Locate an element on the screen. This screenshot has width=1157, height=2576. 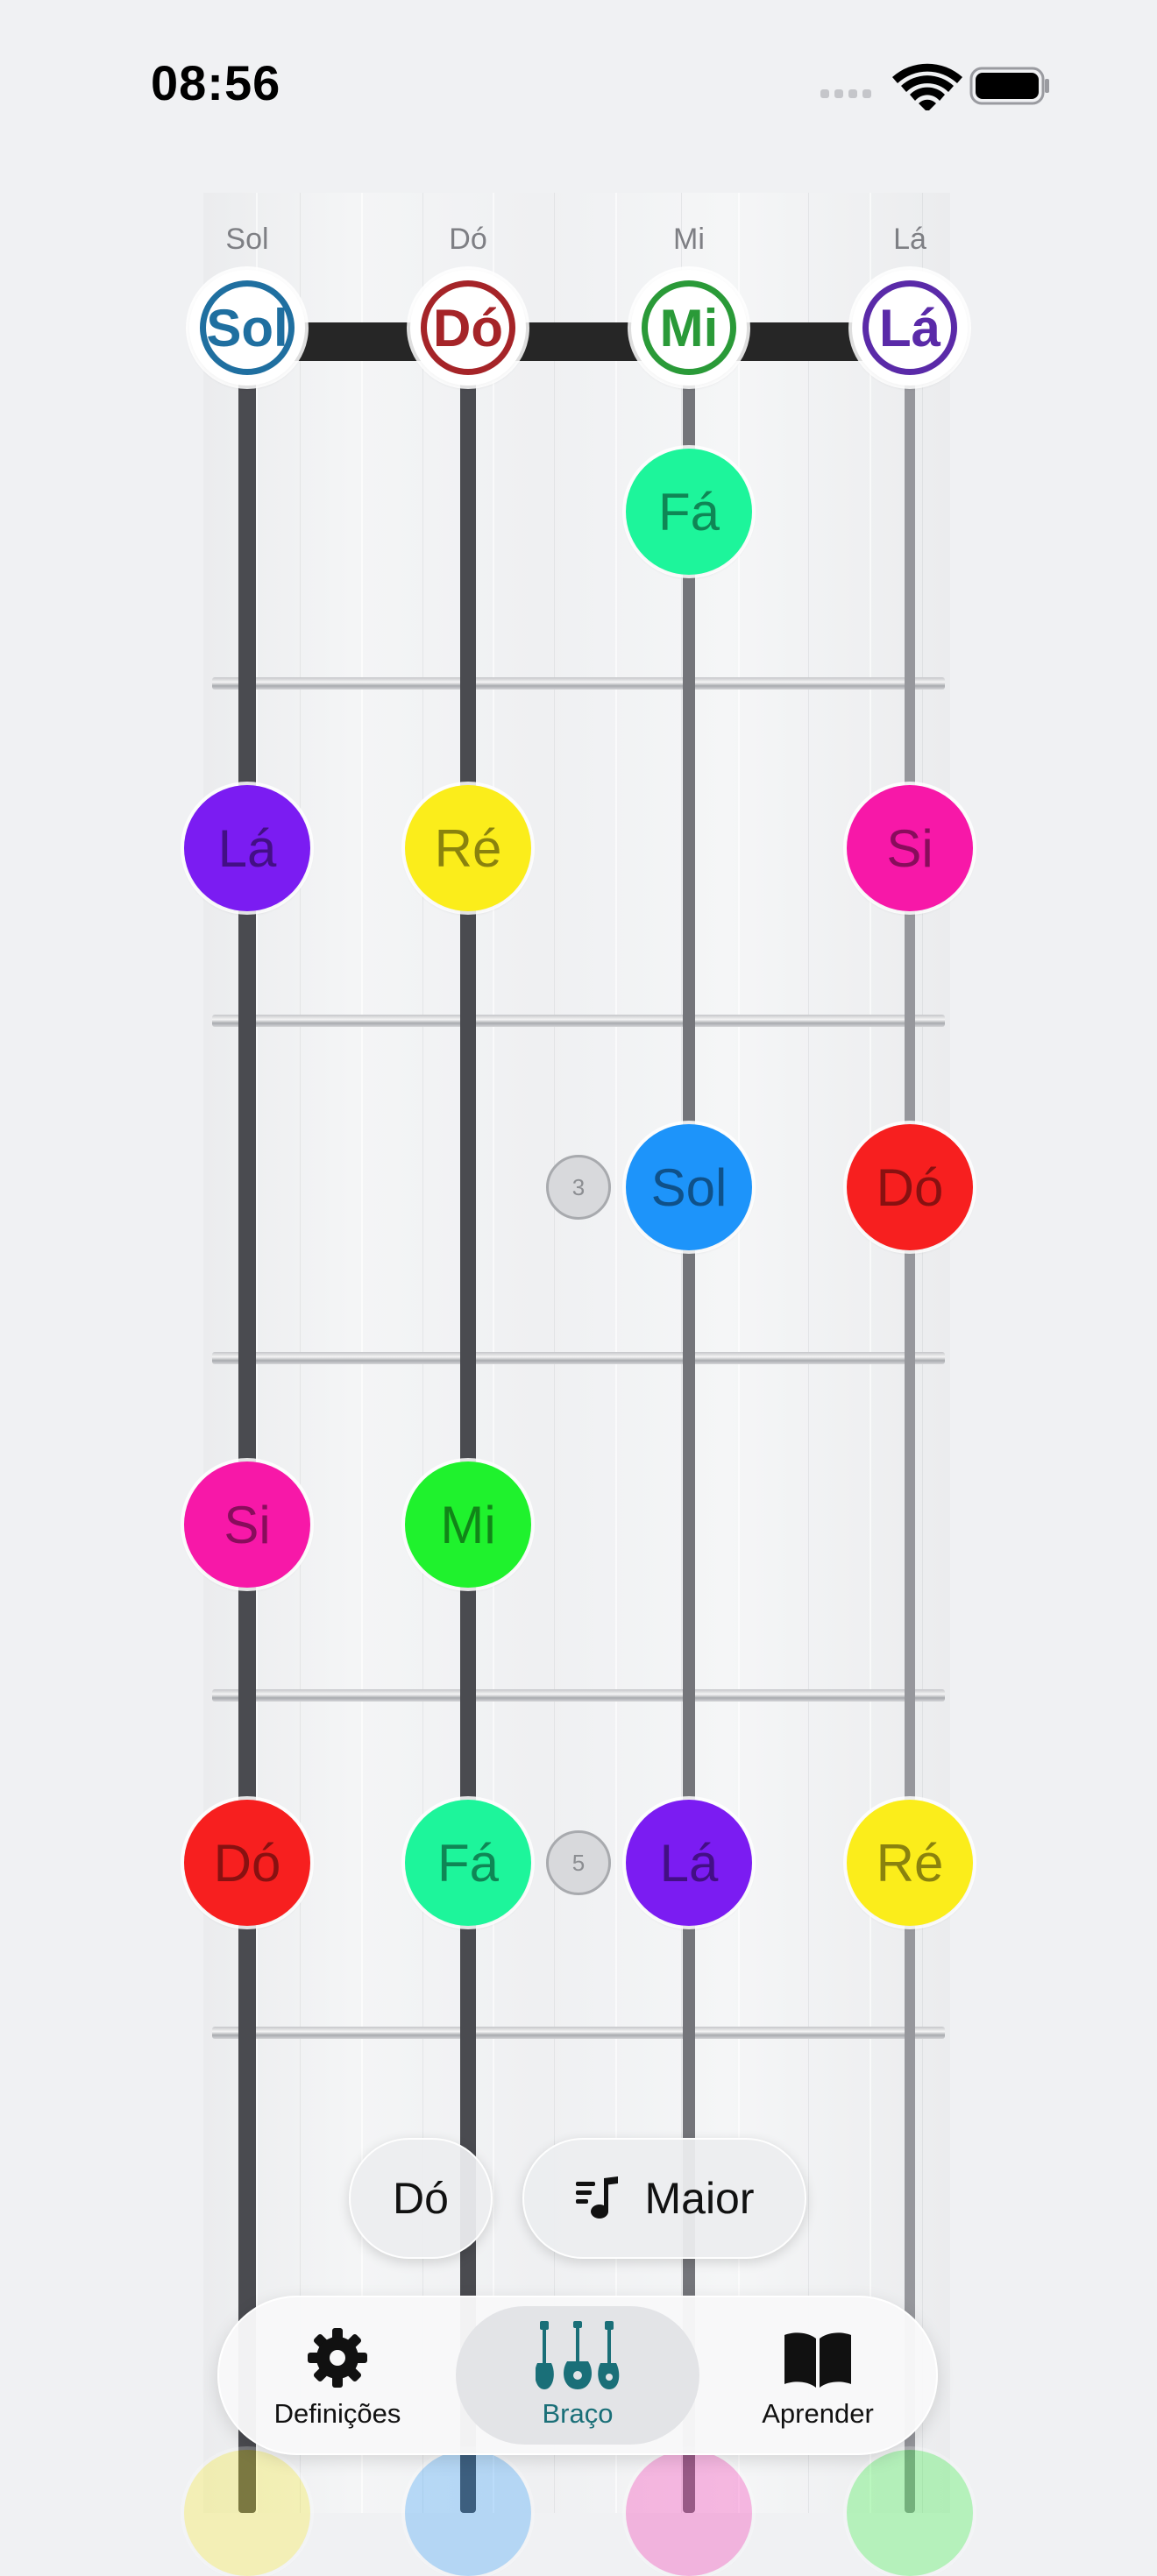
open-string-note: Mi is located at coordinates (689, 328).